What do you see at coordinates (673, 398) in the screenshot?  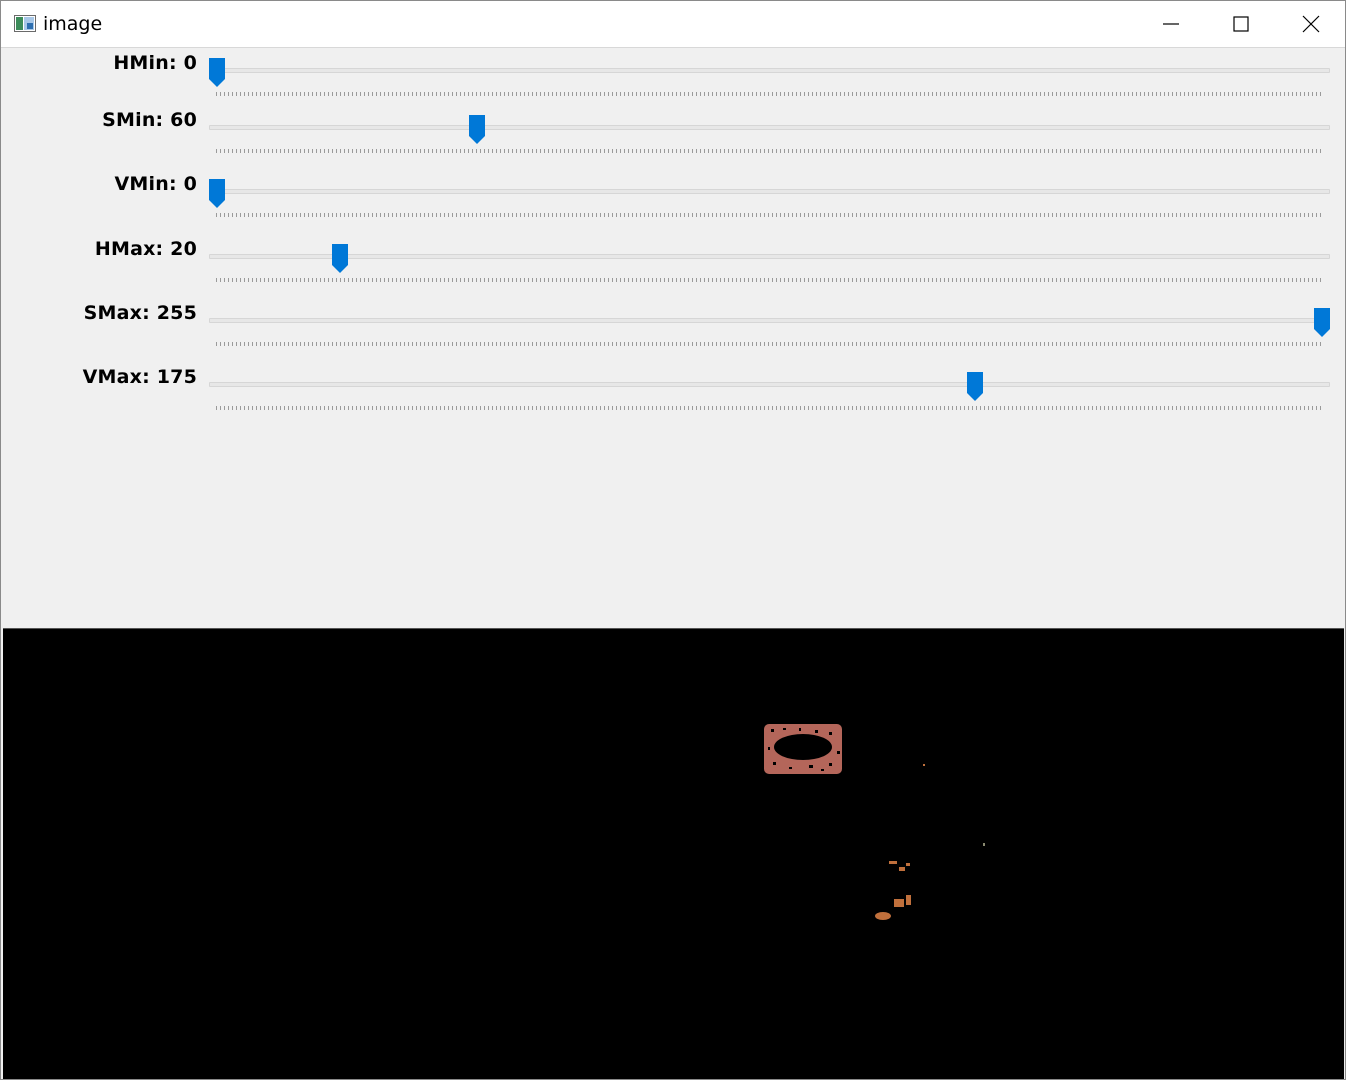 I see `trackbar-row-vmax: VMax: 175` at bounding box center [673, 398].